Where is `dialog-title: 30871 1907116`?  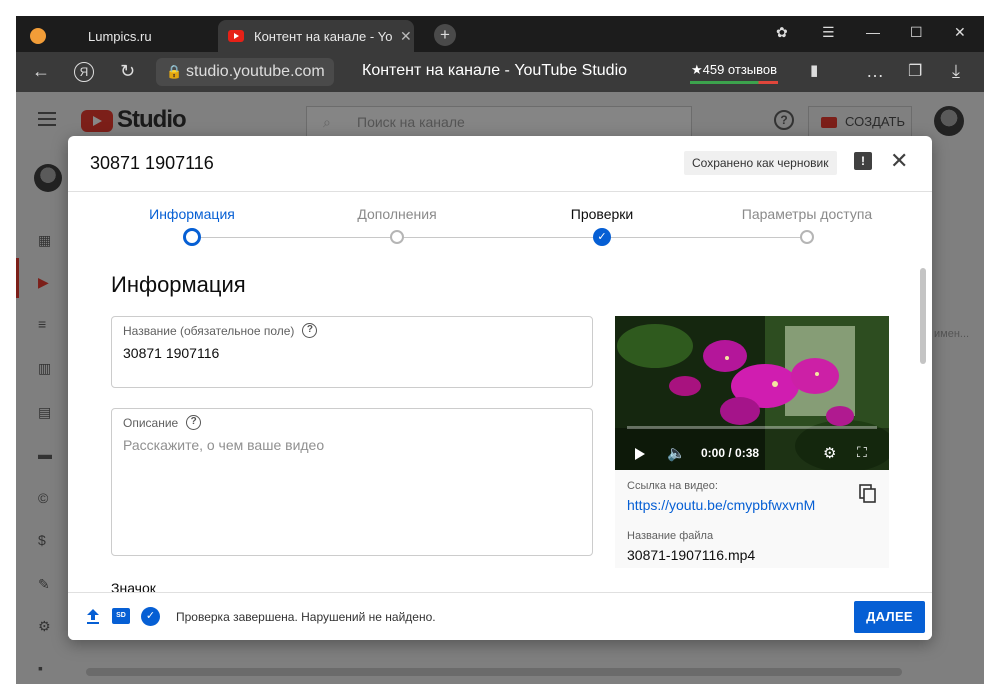 dialog-title: 30871 1907116 is located at coordinates (152, 163).